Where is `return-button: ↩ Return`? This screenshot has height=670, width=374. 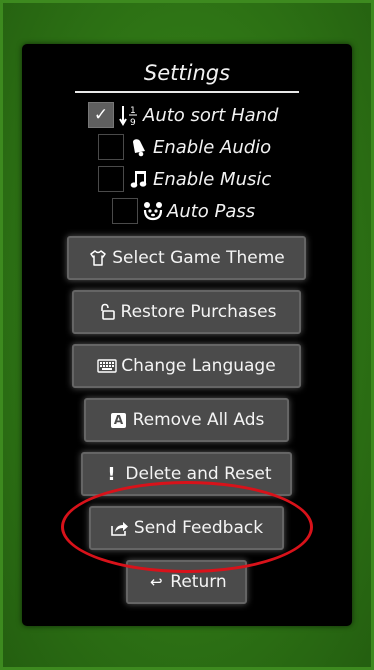
return-button: ↩ Return is located at coordinates (186, 582).